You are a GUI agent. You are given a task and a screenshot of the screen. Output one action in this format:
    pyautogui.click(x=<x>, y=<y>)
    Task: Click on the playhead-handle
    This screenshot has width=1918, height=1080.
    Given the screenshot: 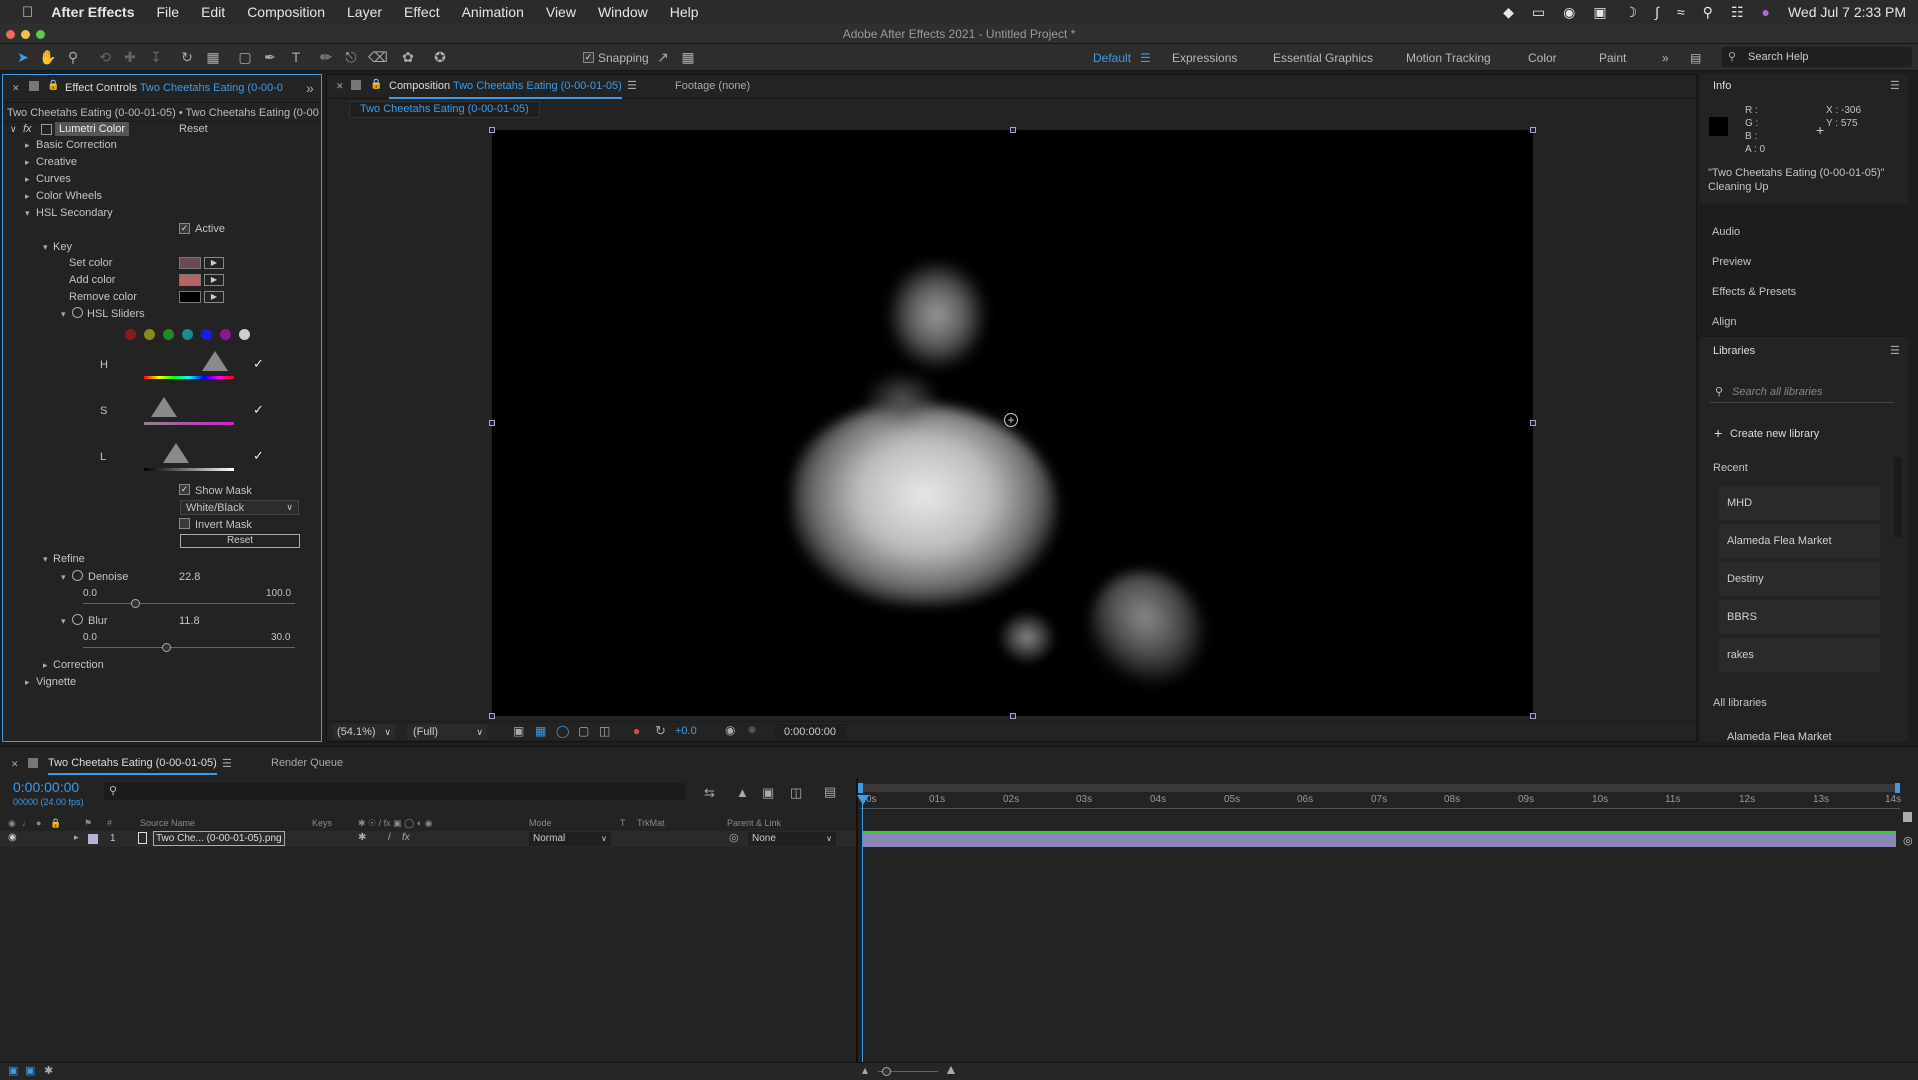 What is the action you would take?
    pyautogui.click(x=863, y=800)
    